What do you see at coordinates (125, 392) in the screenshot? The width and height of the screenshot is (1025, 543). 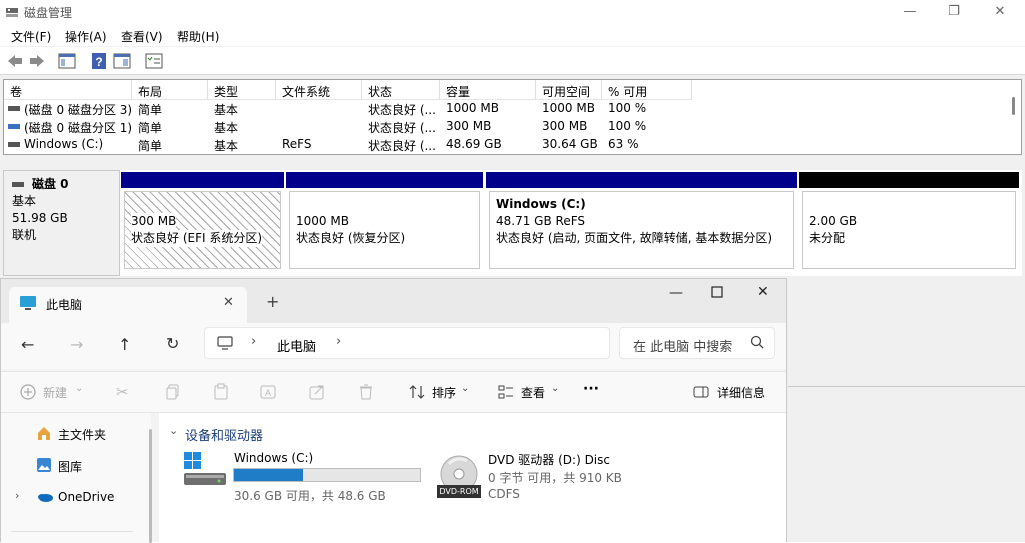 I see `cut-icon: ✂` at bounding box center [125, 392].